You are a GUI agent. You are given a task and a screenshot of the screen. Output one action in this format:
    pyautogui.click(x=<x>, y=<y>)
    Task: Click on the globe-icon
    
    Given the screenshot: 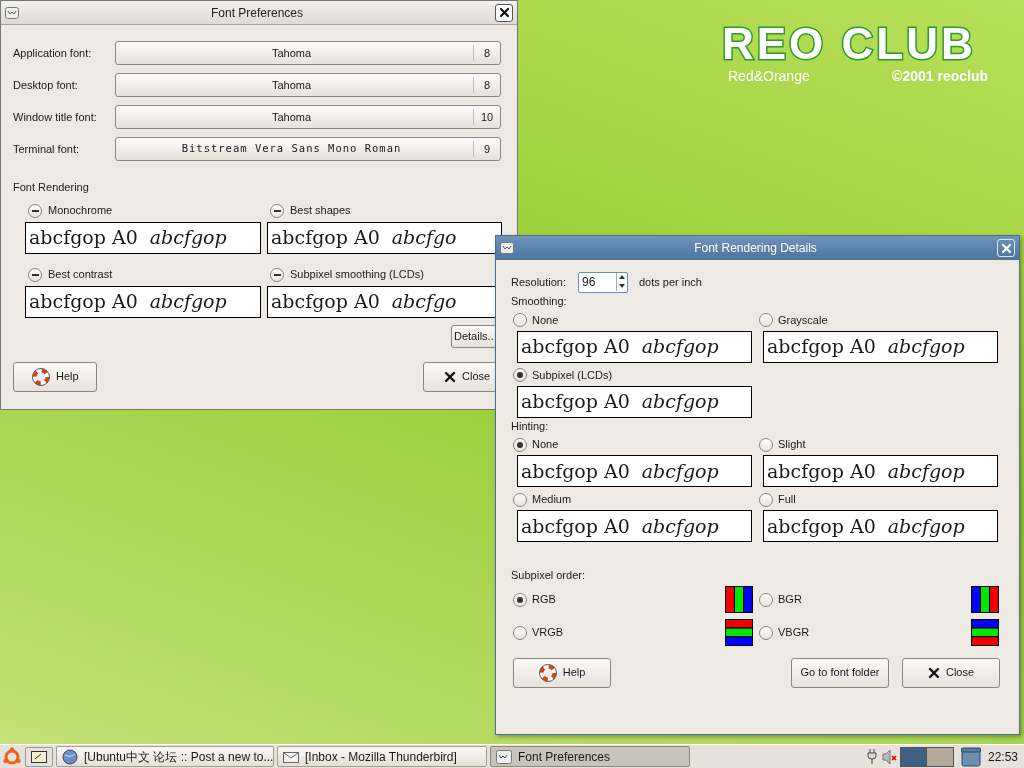 What is the action you would take?
    pyautogui.click(x=70, y=756)
    